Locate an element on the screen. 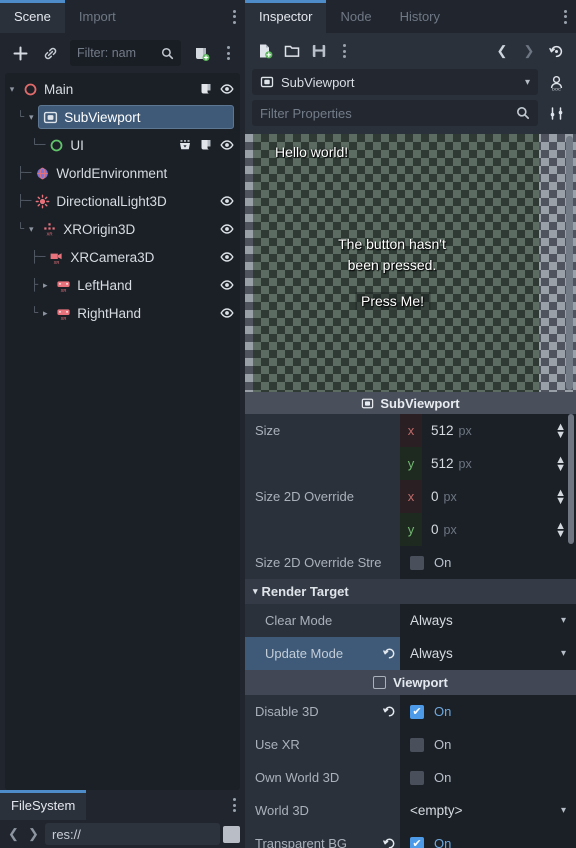  folder-open-icon is located at coordinates (292, 51).